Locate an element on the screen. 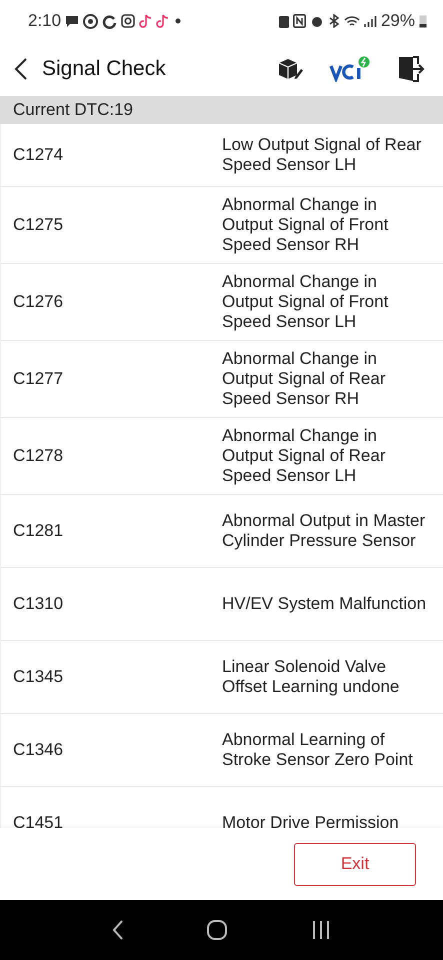 This screenshot has width=443, height=960. exit-door-button is located at coordinates (411, 69).